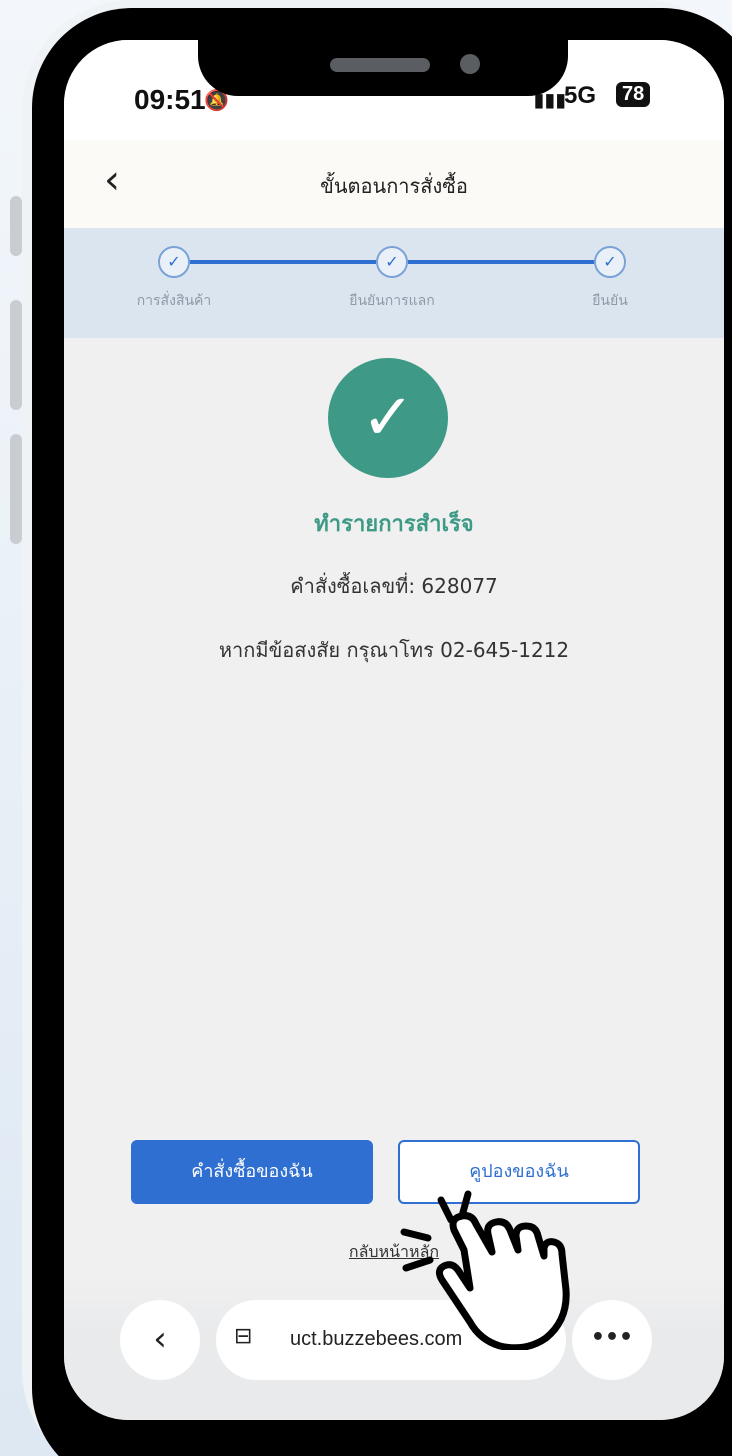  What do you see at coordinates (252, 1172) in the screenshot?
I see `my-orders-button: คำสั่งซื้อของฉัน` at bounding box center [252, 1172].